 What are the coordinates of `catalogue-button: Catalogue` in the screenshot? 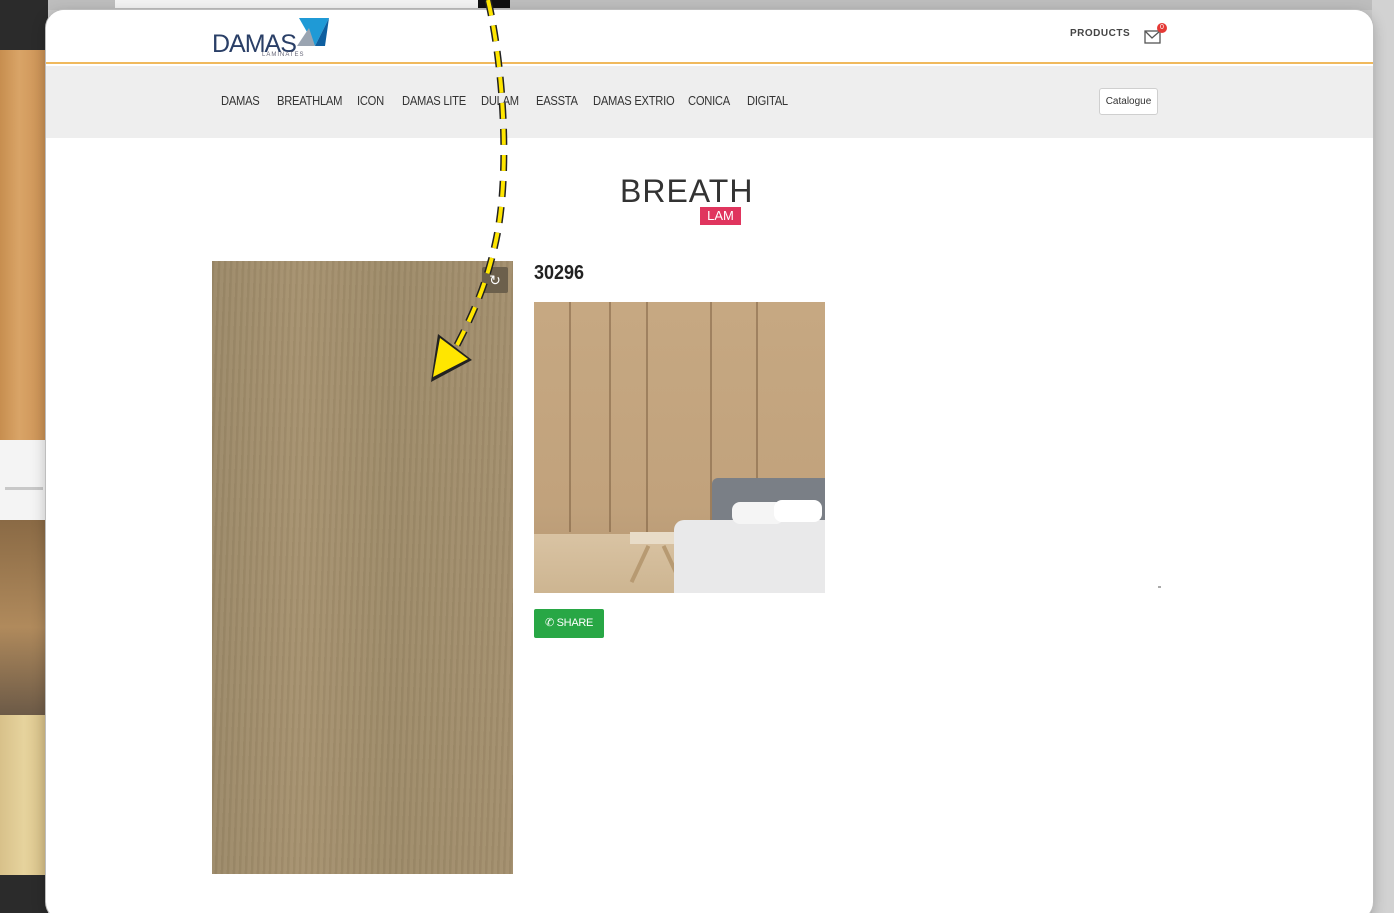 It's located at (1128, 101).